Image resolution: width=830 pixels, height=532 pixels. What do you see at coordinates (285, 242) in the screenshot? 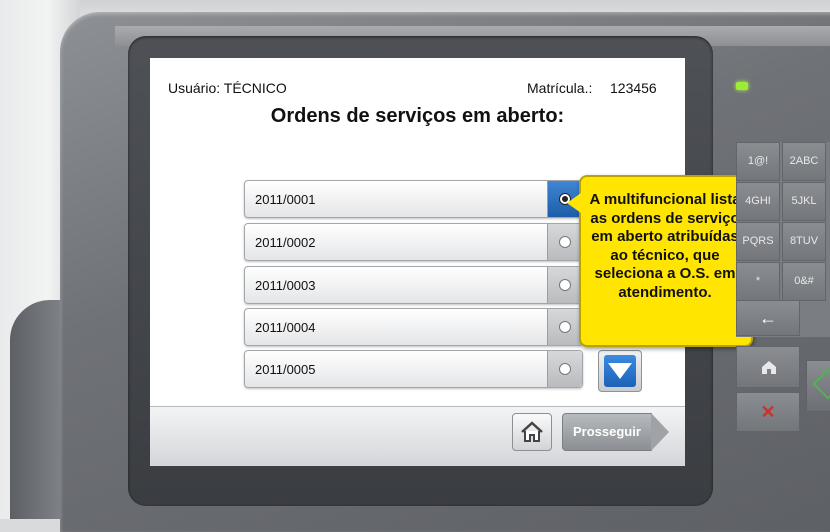
I see `order-id: 2011/0002` at bounding box center [285, 242].